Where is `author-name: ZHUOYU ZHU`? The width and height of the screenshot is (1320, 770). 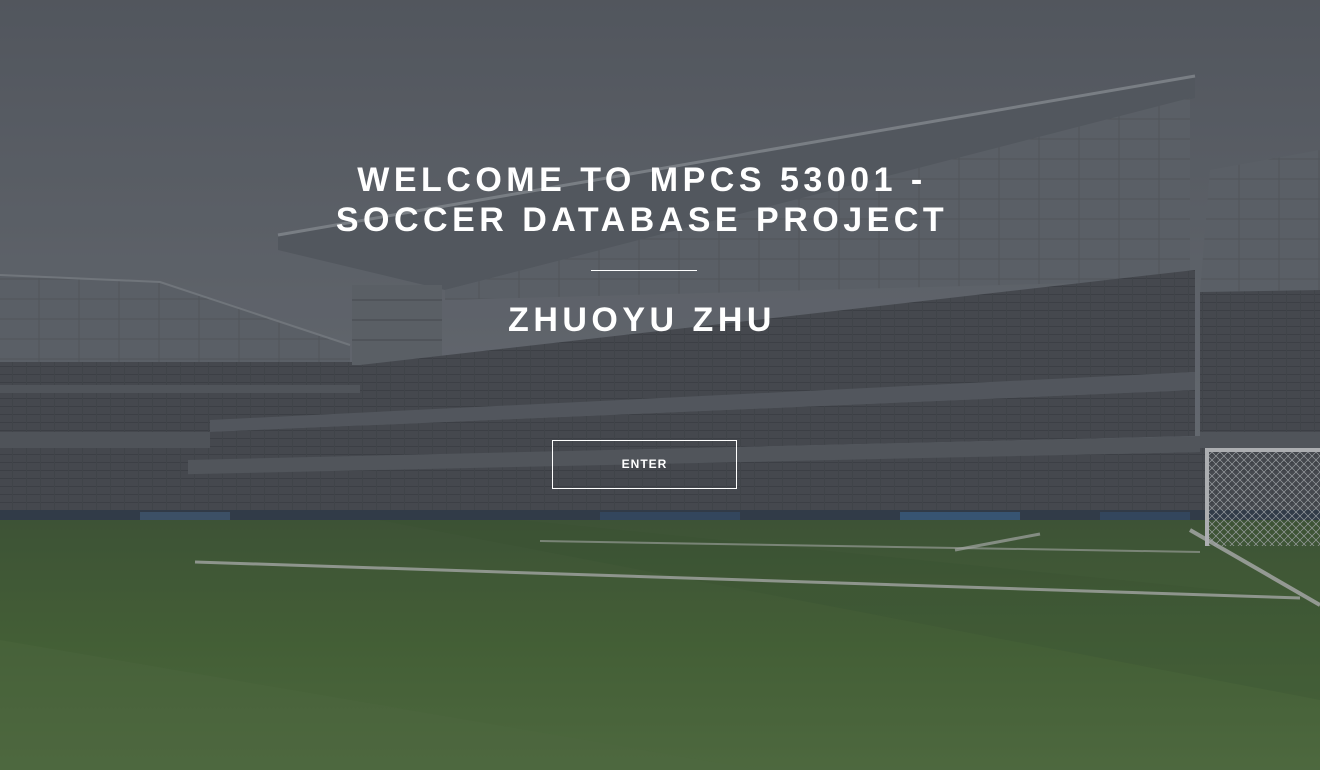
author-name: ZHUOYU ZHU is located at coordinates (642, 320).